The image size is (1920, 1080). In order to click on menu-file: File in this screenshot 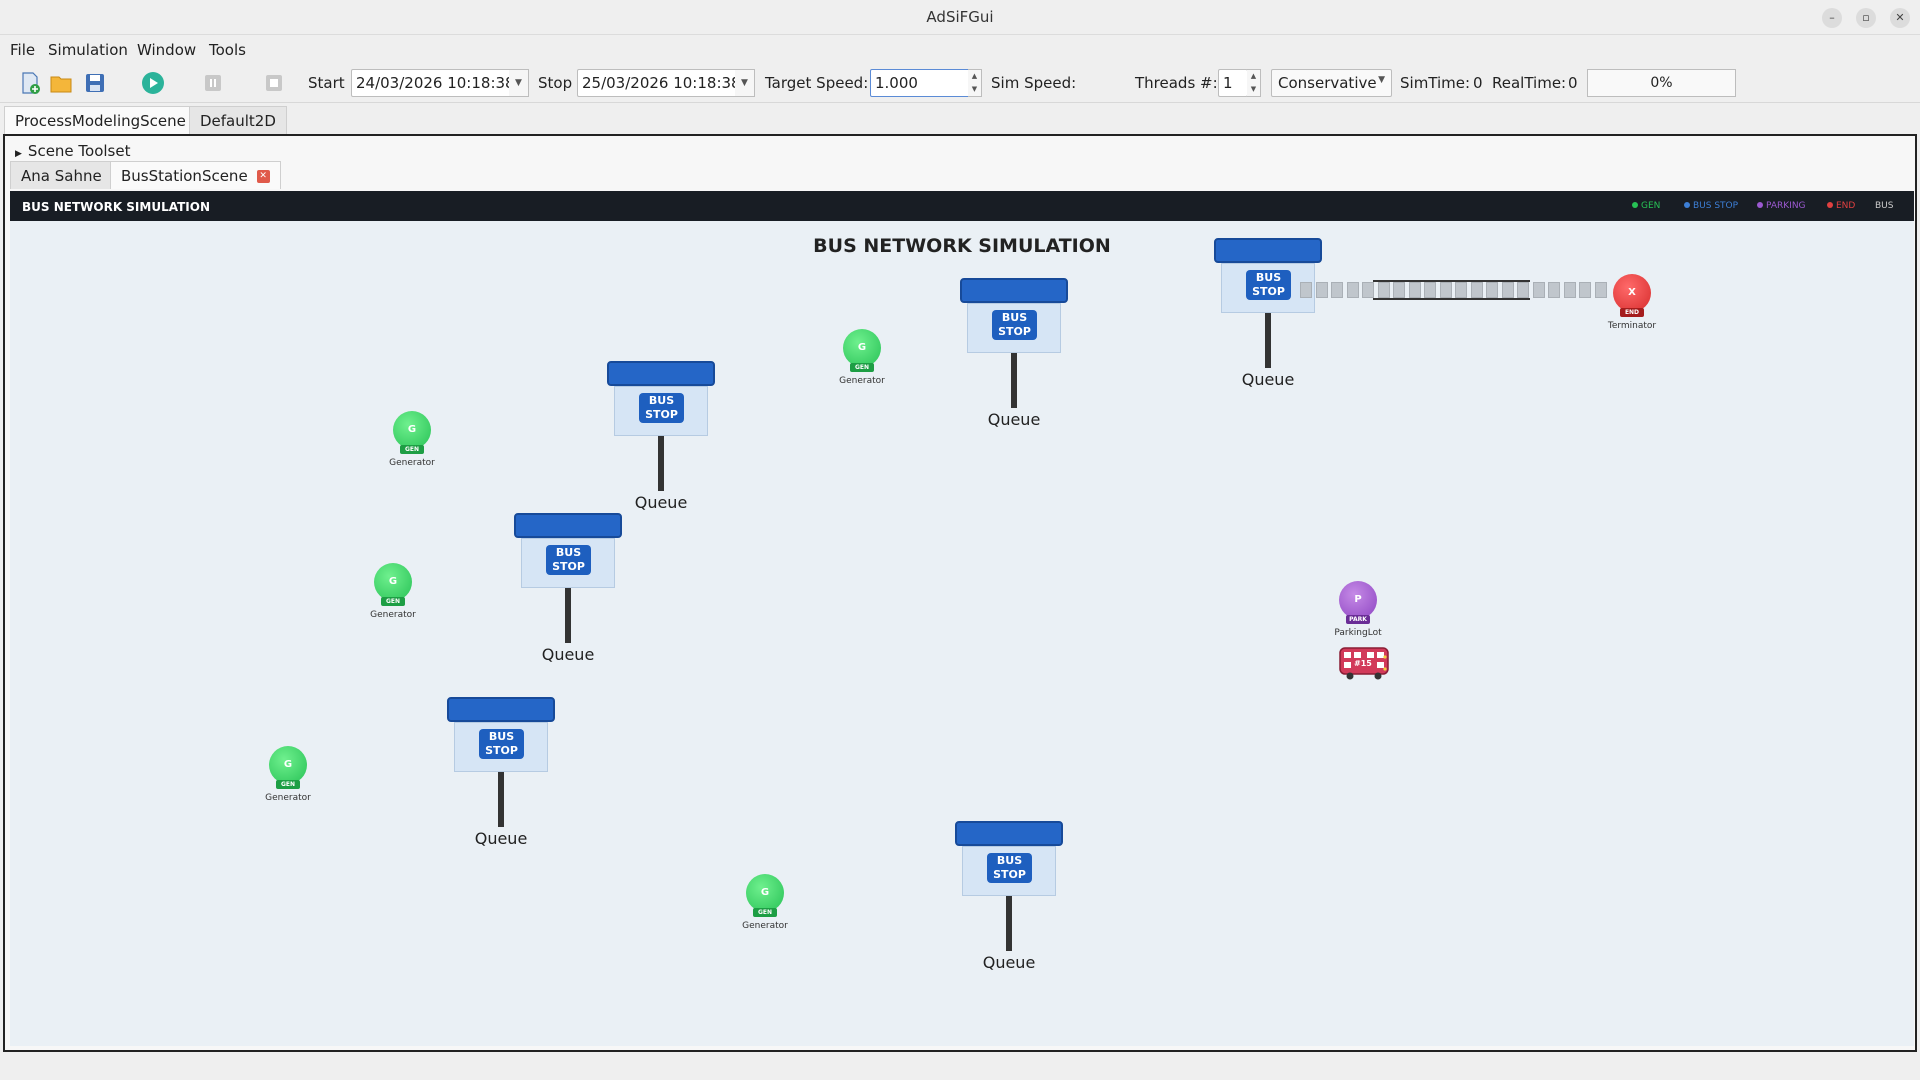, I will do `click(22, 50)`.